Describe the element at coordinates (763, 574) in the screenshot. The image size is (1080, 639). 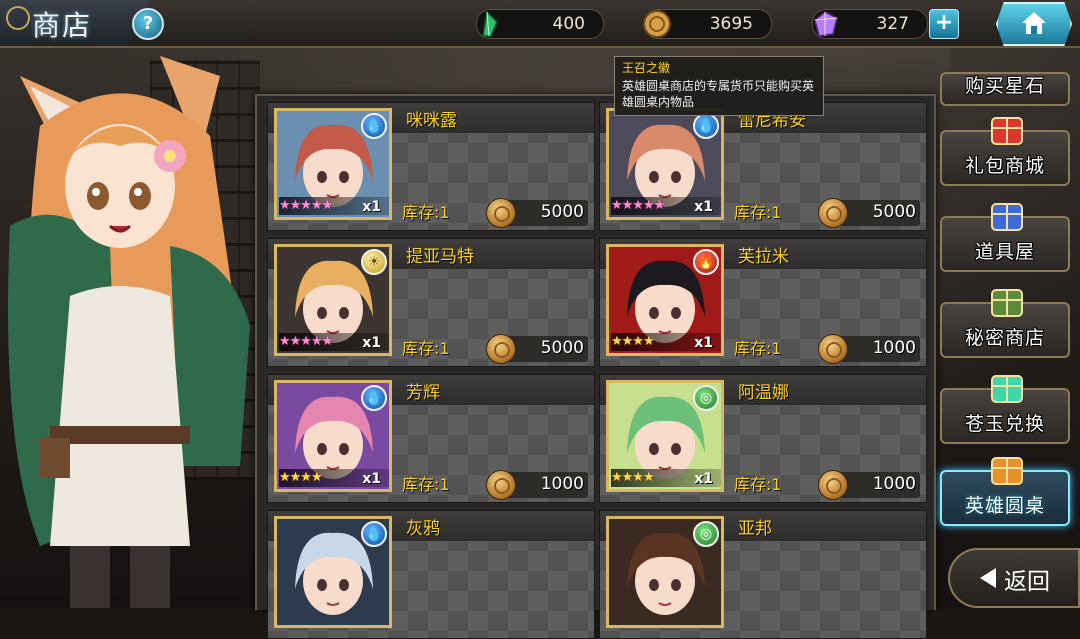
I see `shop-item-card: 亚邦 ◎` at that location.